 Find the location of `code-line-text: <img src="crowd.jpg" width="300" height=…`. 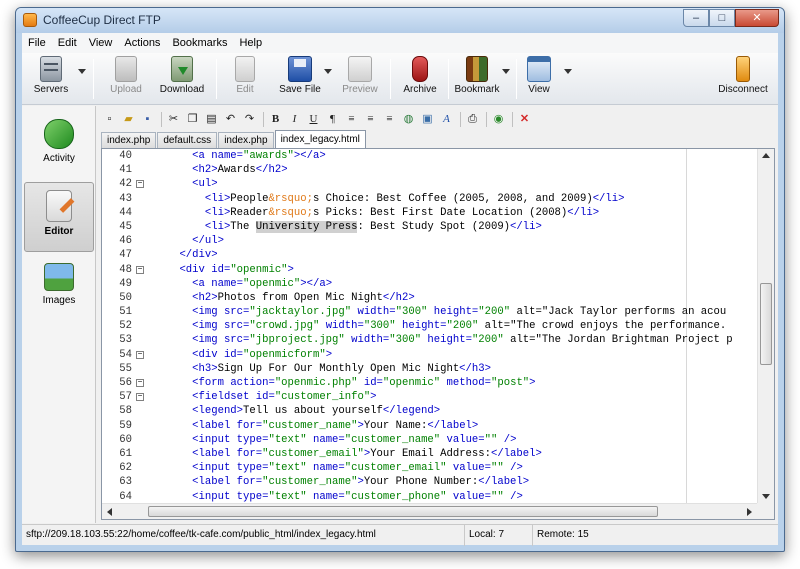

code-line-text: <img src="crowd.jpg" width="300" height=… is located at coordinates (459, 326).